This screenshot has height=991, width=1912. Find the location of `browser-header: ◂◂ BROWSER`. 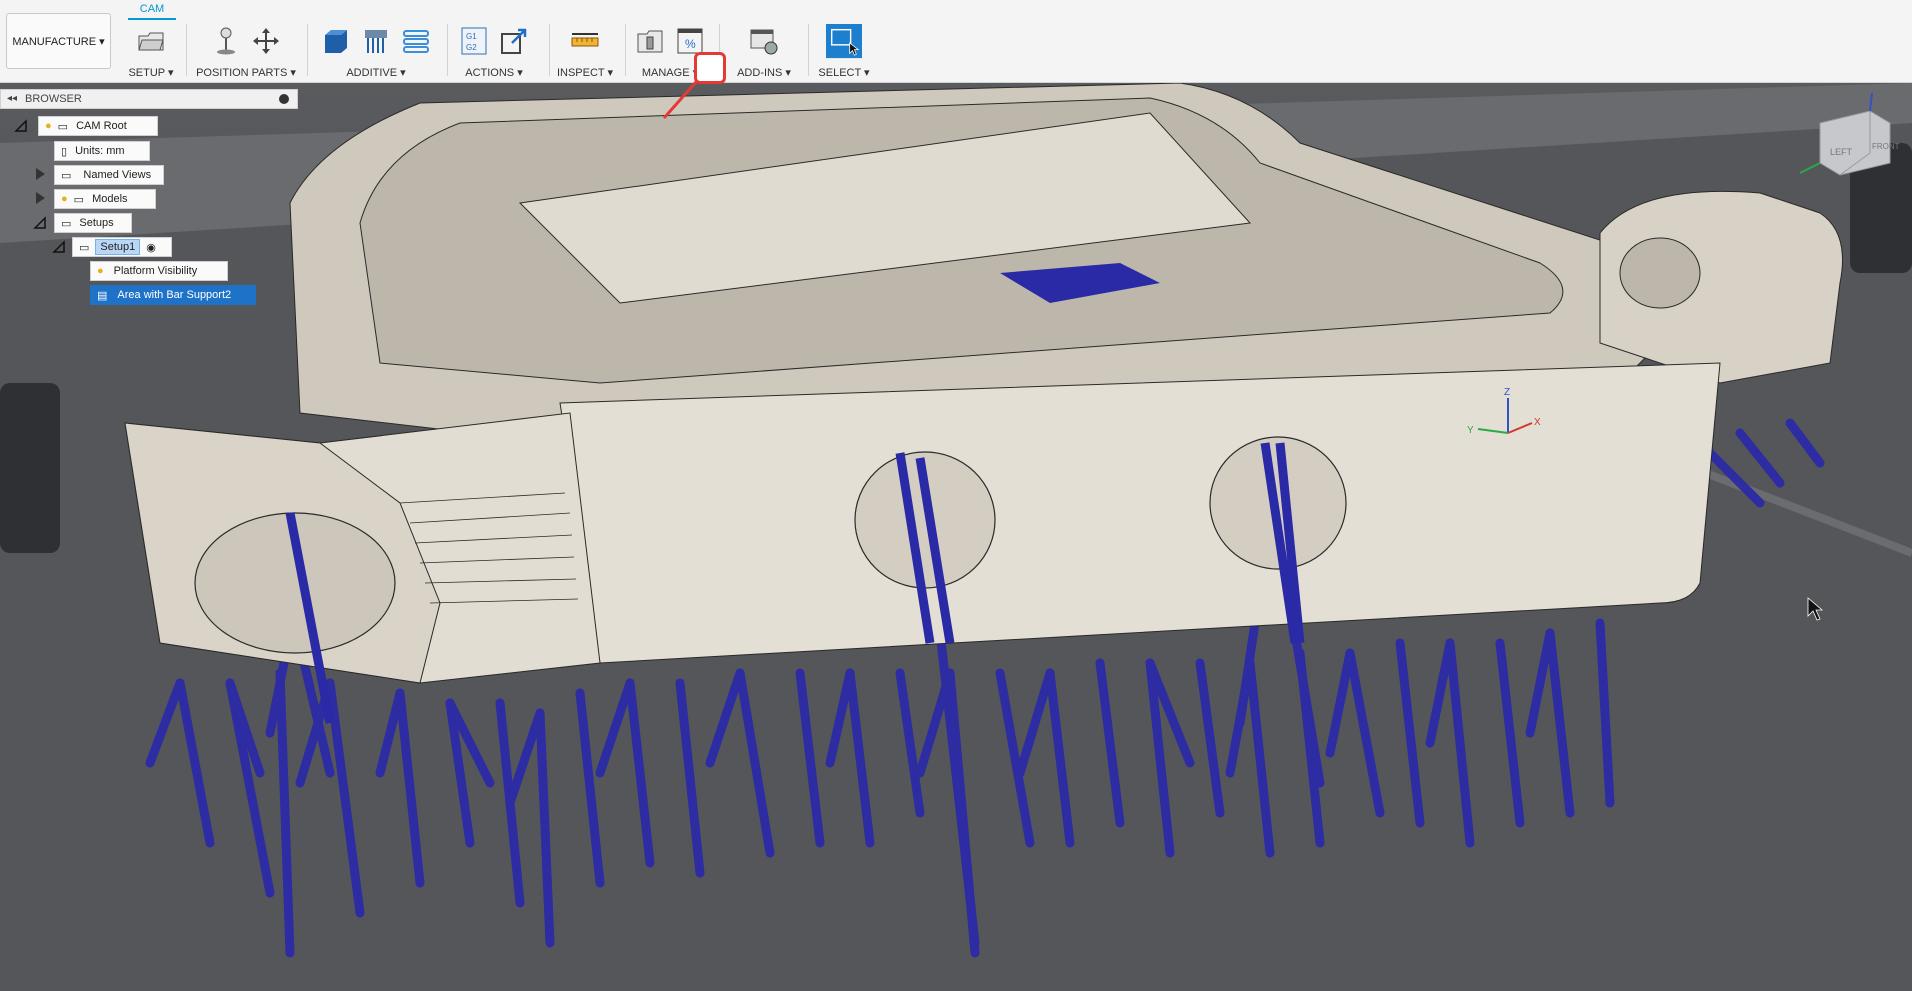

browser-header: ◂◂ BROWSER is located at coordinates (149, 99).